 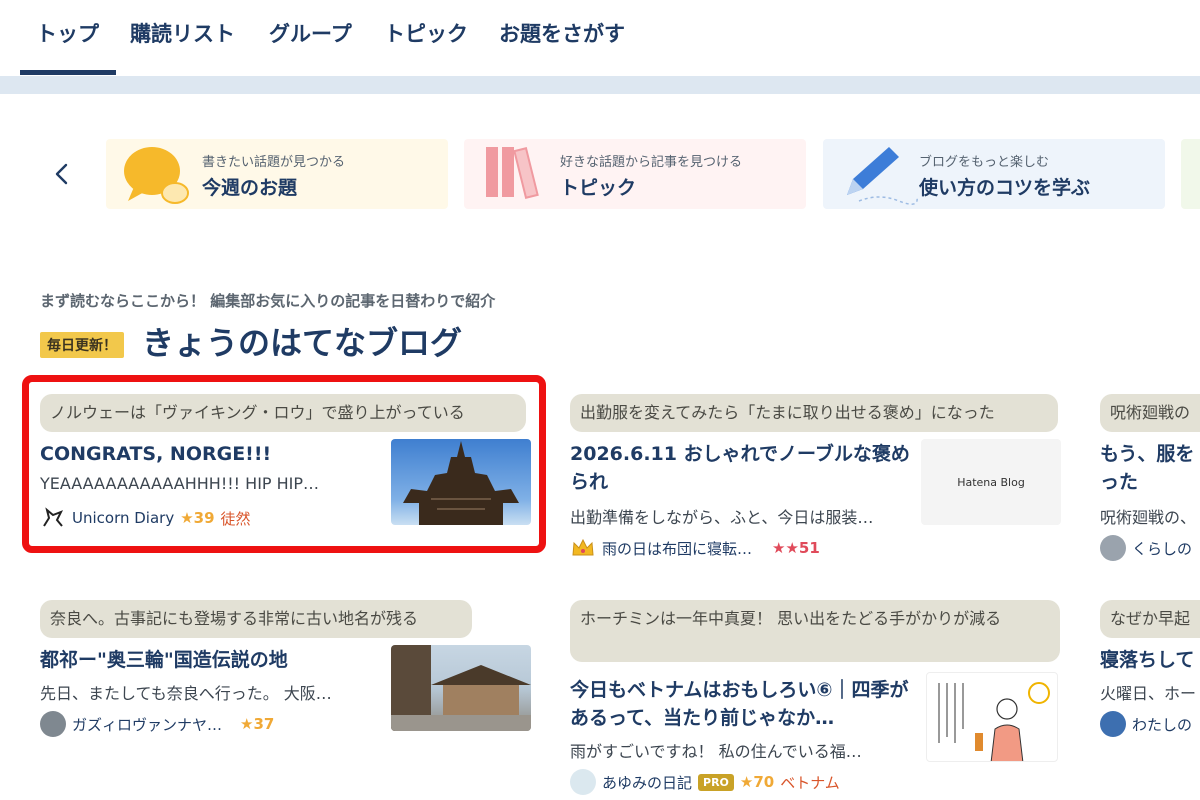 I want to click on carousel-card-weekly-theme: 書きたい話題が見つかる 今週のお題, so click(x=277, y=174).